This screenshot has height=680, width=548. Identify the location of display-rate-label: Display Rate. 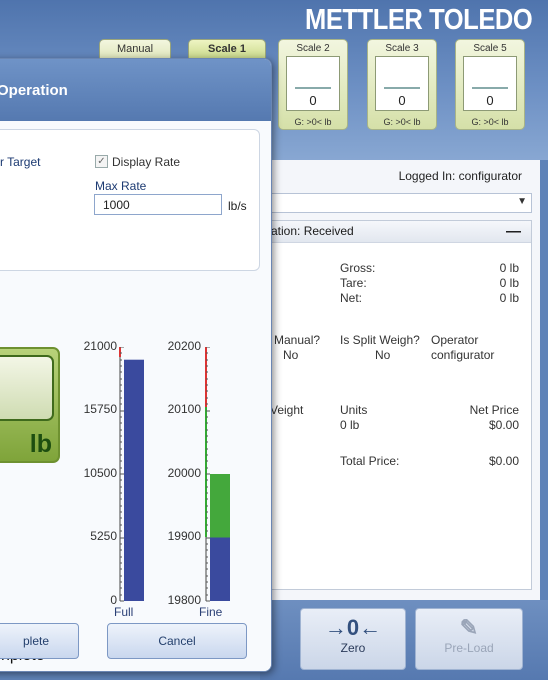
(146, 162).